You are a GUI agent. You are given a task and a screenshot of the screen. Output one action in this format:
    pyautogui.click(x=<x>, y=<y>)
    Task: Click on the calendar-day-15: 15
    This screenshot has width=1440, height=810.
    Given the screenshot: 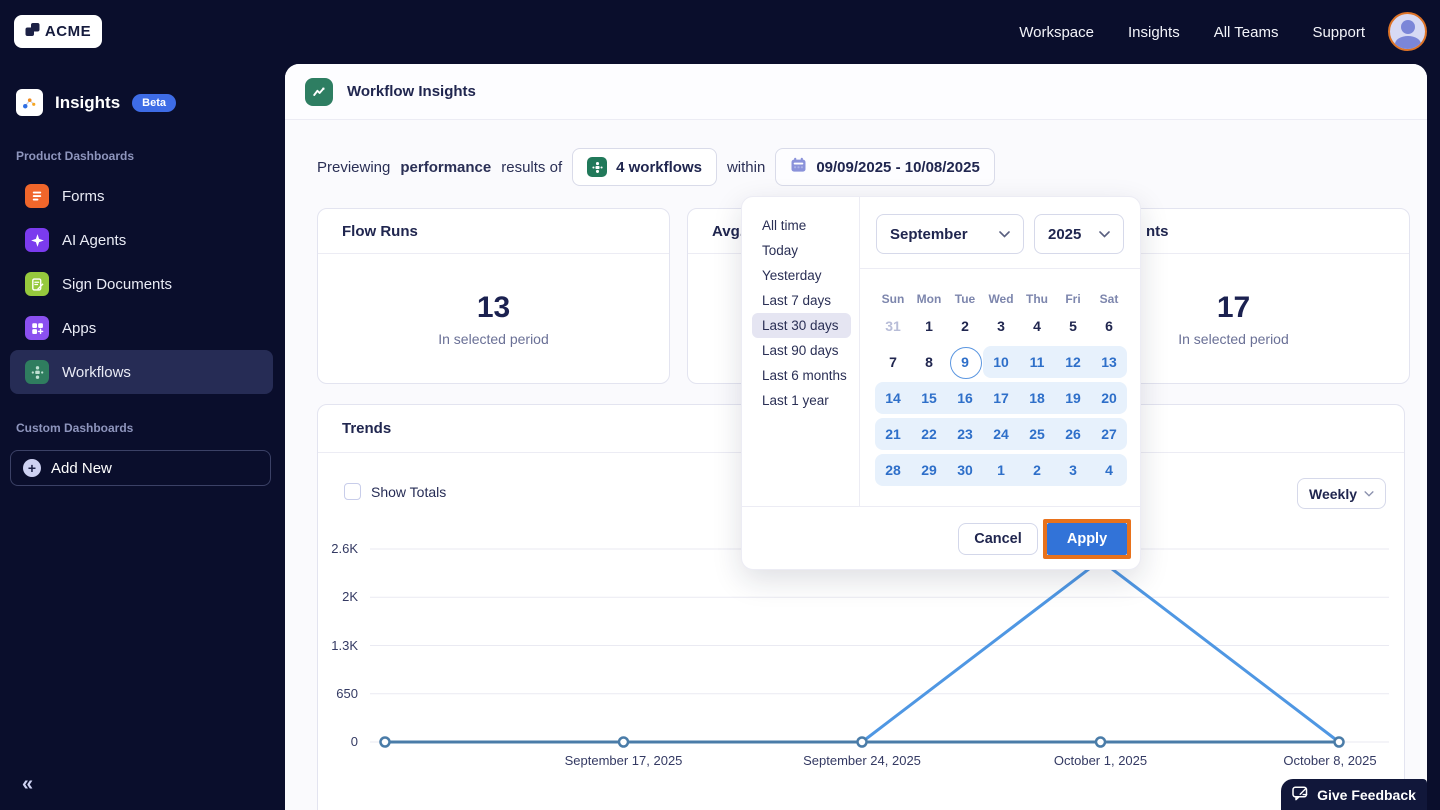 What is the action you would take?
    pyautogui.click(x=929, y=398)
    